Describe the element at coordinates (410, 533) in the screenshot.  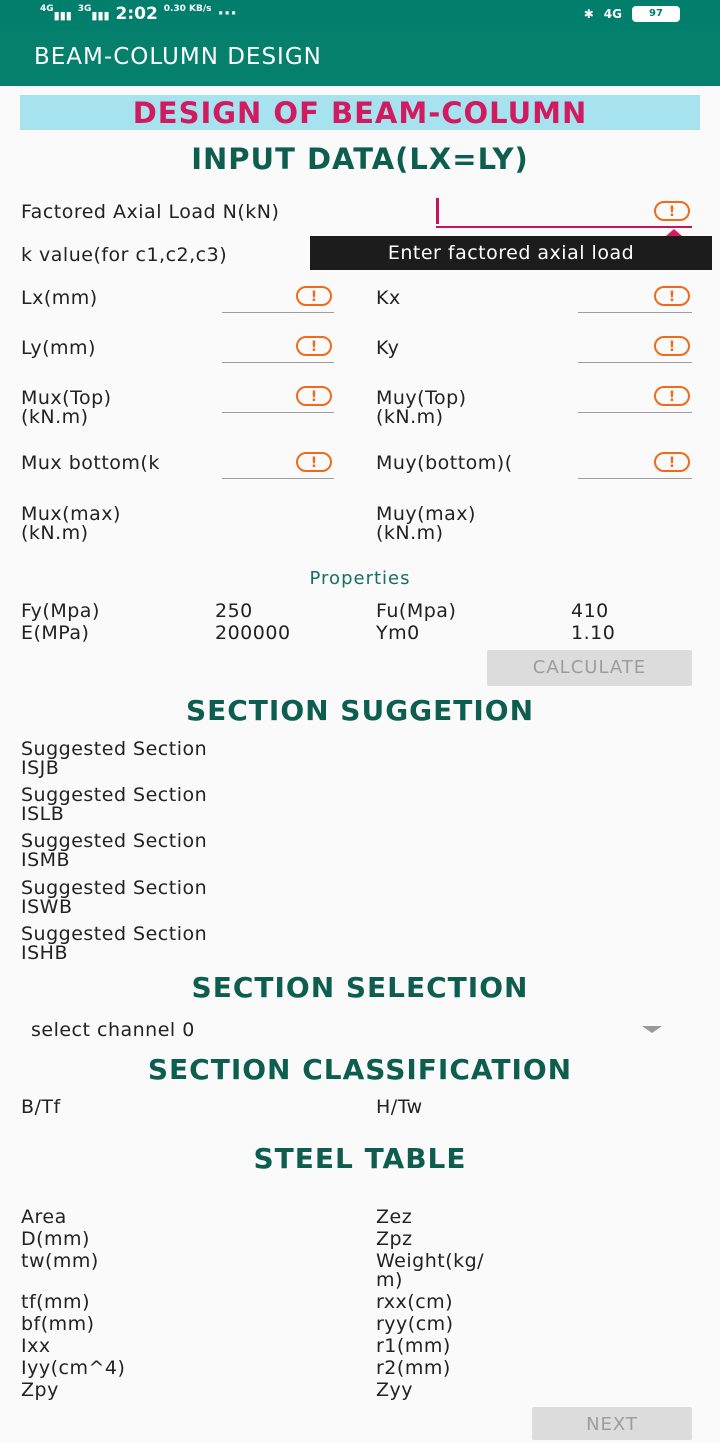
I see `muy-max-unit: (kN.m)` at that location.